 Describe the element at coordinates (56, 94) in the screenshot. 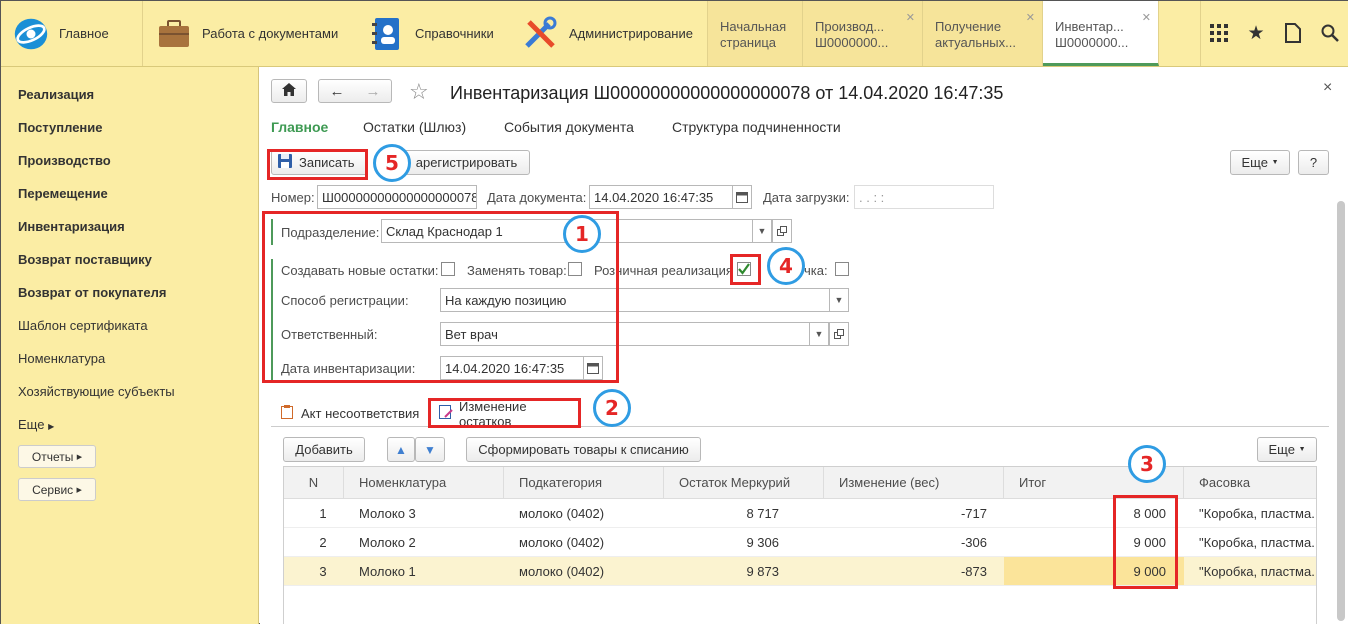

I see `sidebar-item-sales: Реализация` at that location.